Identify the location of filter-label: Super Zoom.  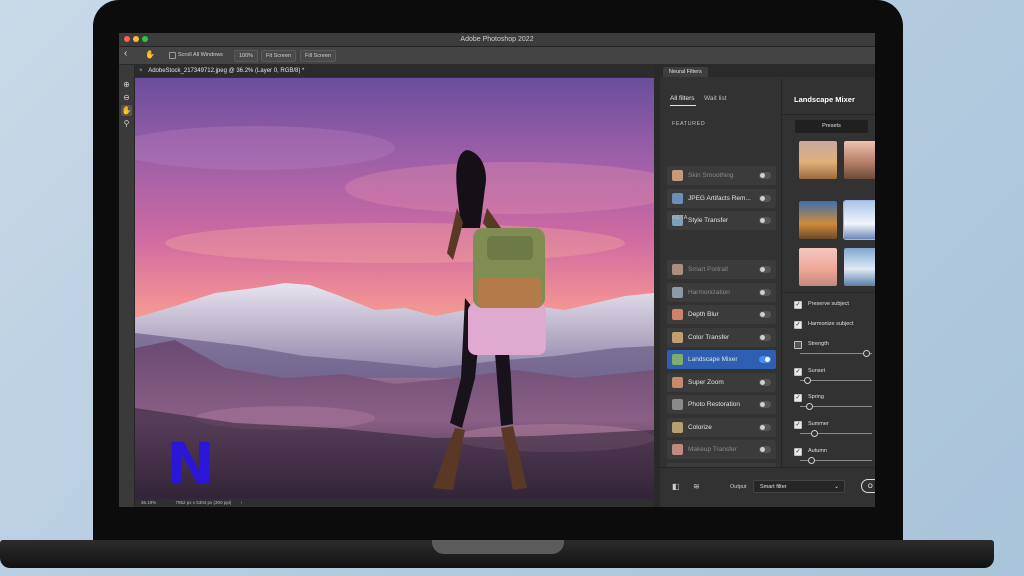
(706, 382).